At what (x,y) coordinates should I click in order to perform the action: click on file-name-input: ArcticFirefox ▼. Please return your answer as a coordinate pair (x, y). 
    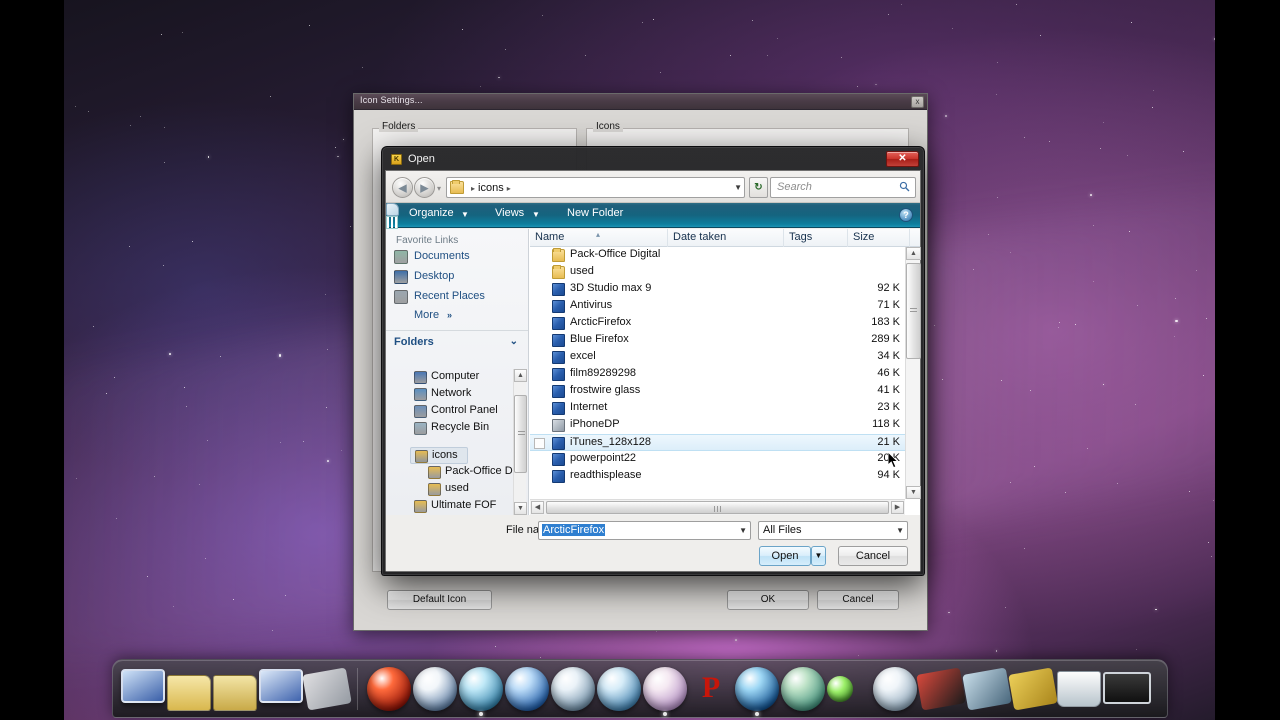
    Looking at the image, I should click on (644, 530).